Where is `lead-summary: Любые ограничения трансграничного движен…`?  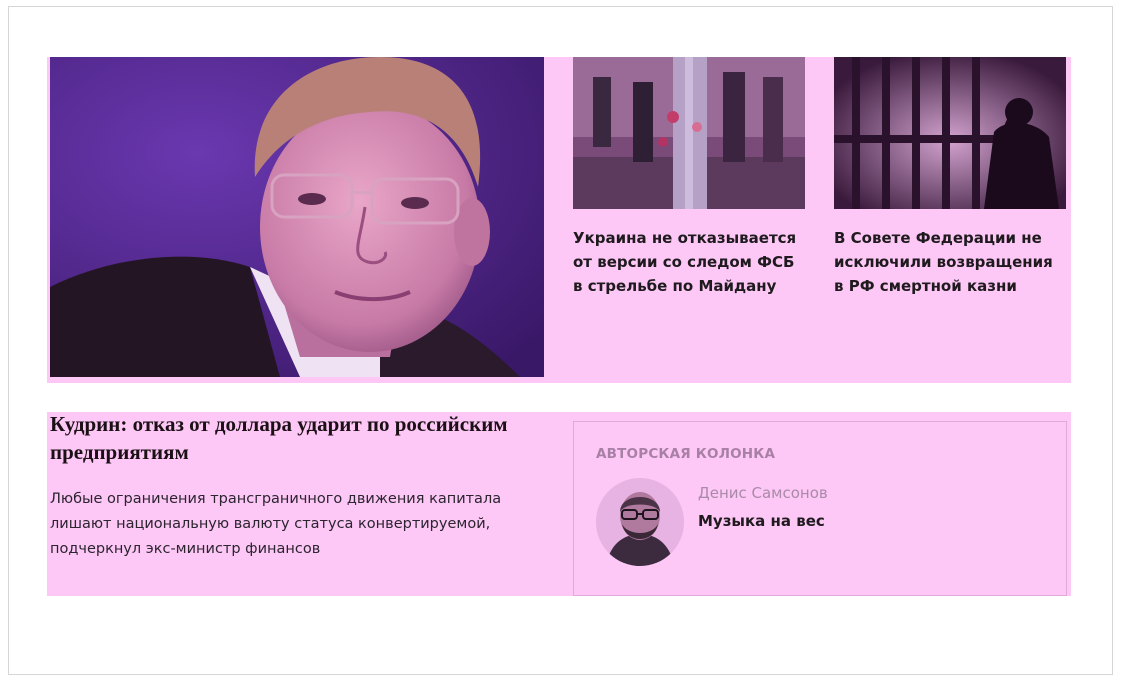 lead-summary: Любые ограничения трансграничного движен… is located at coordinates (276, 524).